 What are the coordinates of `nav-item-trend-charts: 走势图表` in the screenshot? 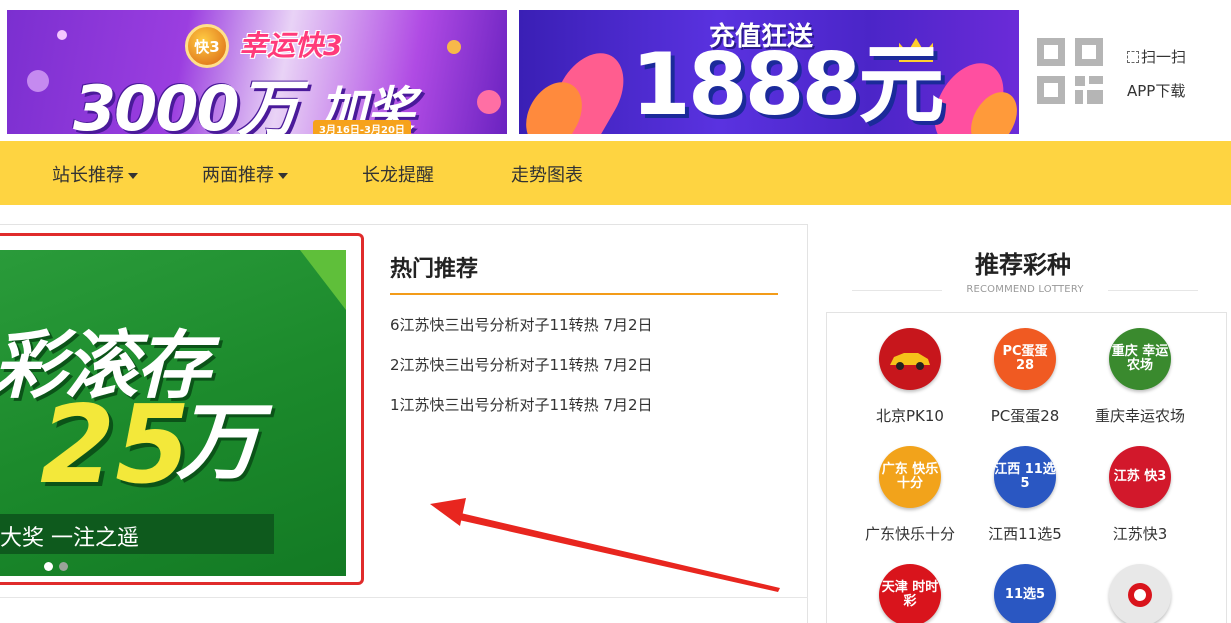 It's located at (547, 174).